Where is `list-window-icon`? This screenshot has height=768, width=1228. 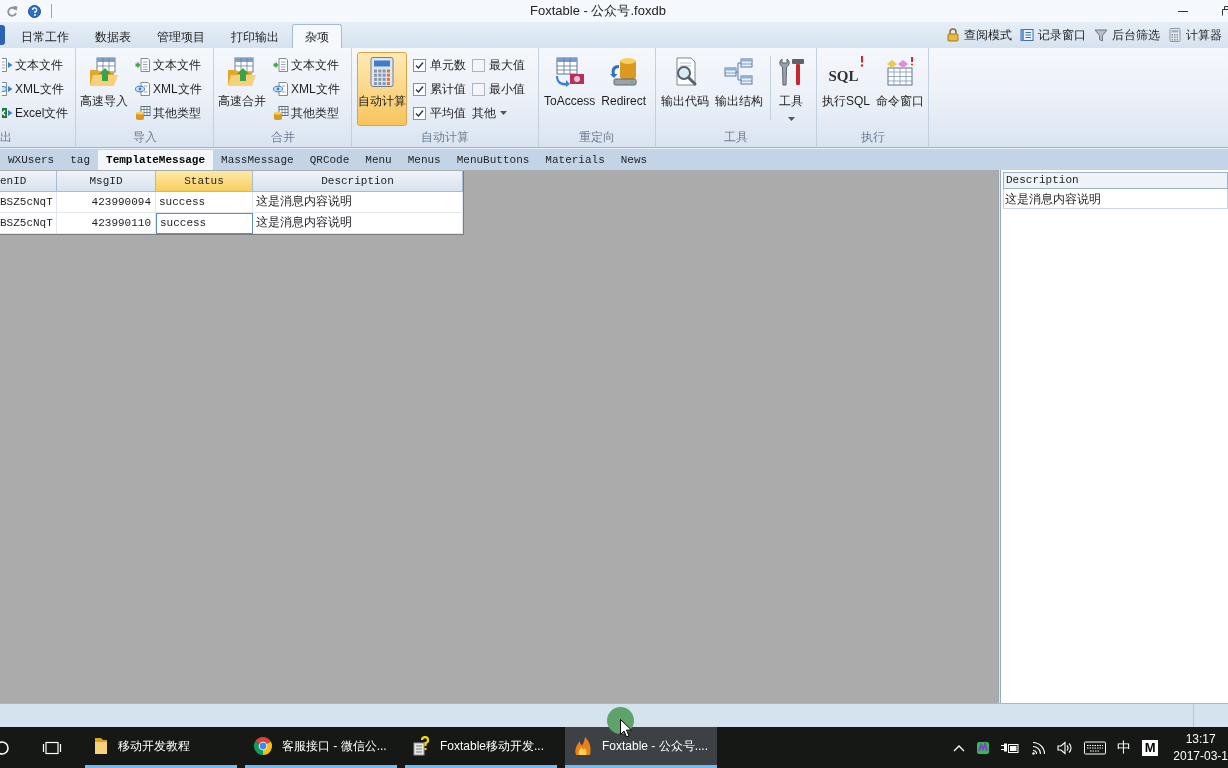 list-window-icon is located at coordinates (1027, 35).